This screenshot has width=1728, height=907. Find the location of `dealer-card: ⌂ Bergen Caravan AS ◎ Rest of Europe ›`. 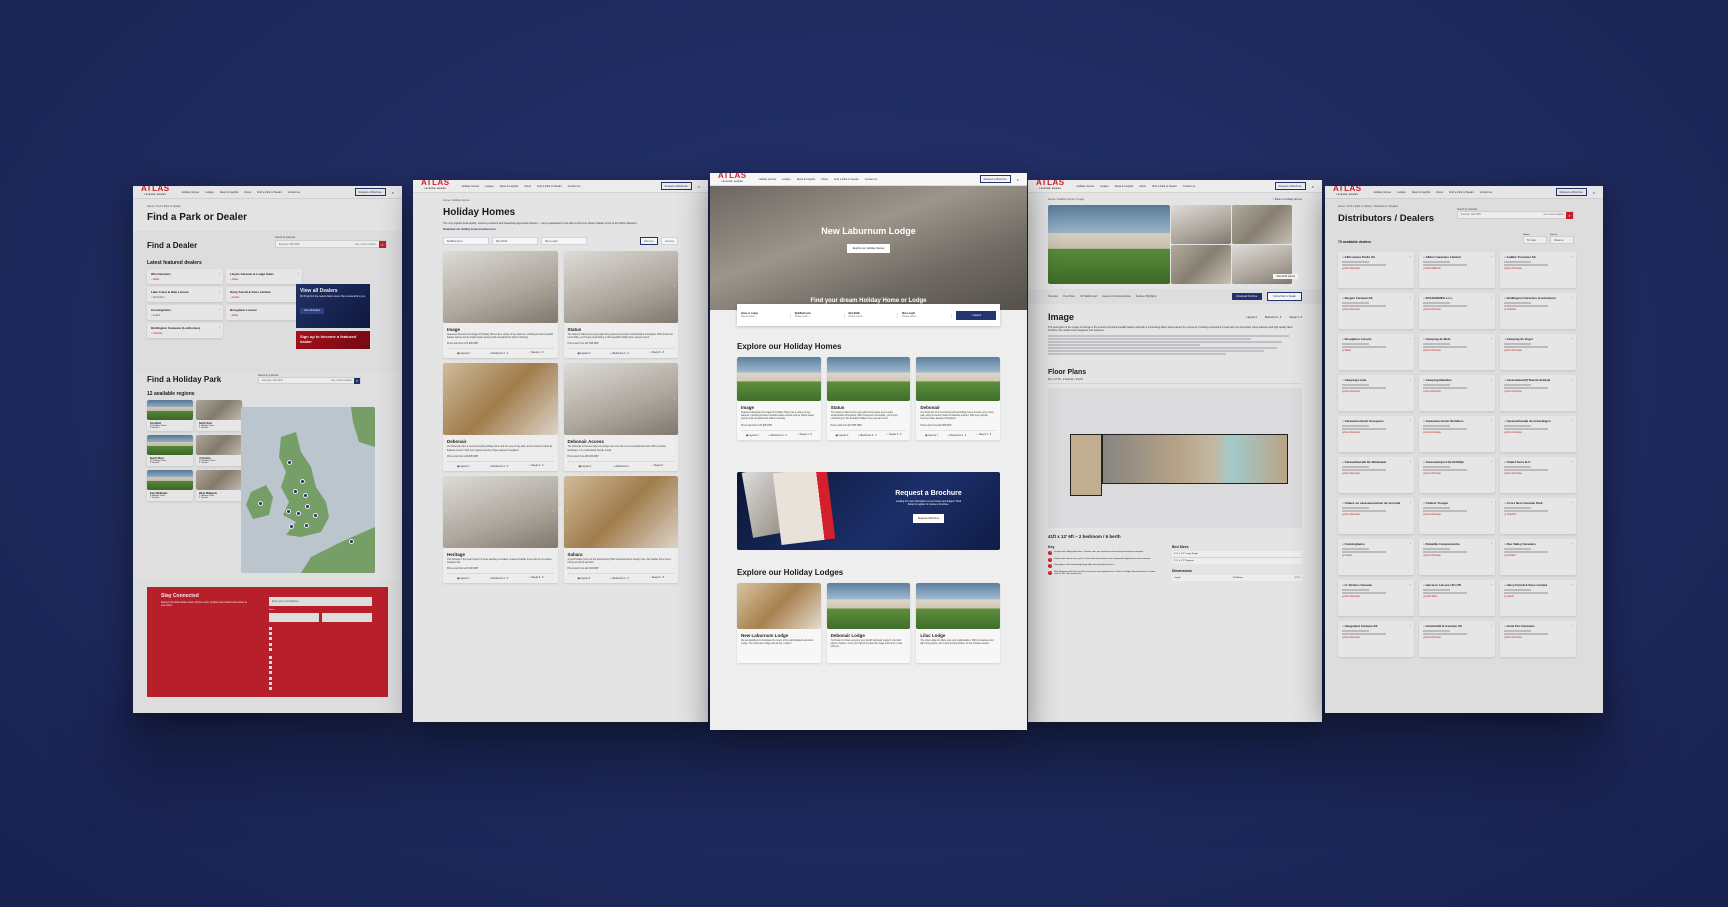

dealer-card: ⌂ Bergen Caravan AS ◎ Rest of Europe › is located at coordinates (1376, 311).